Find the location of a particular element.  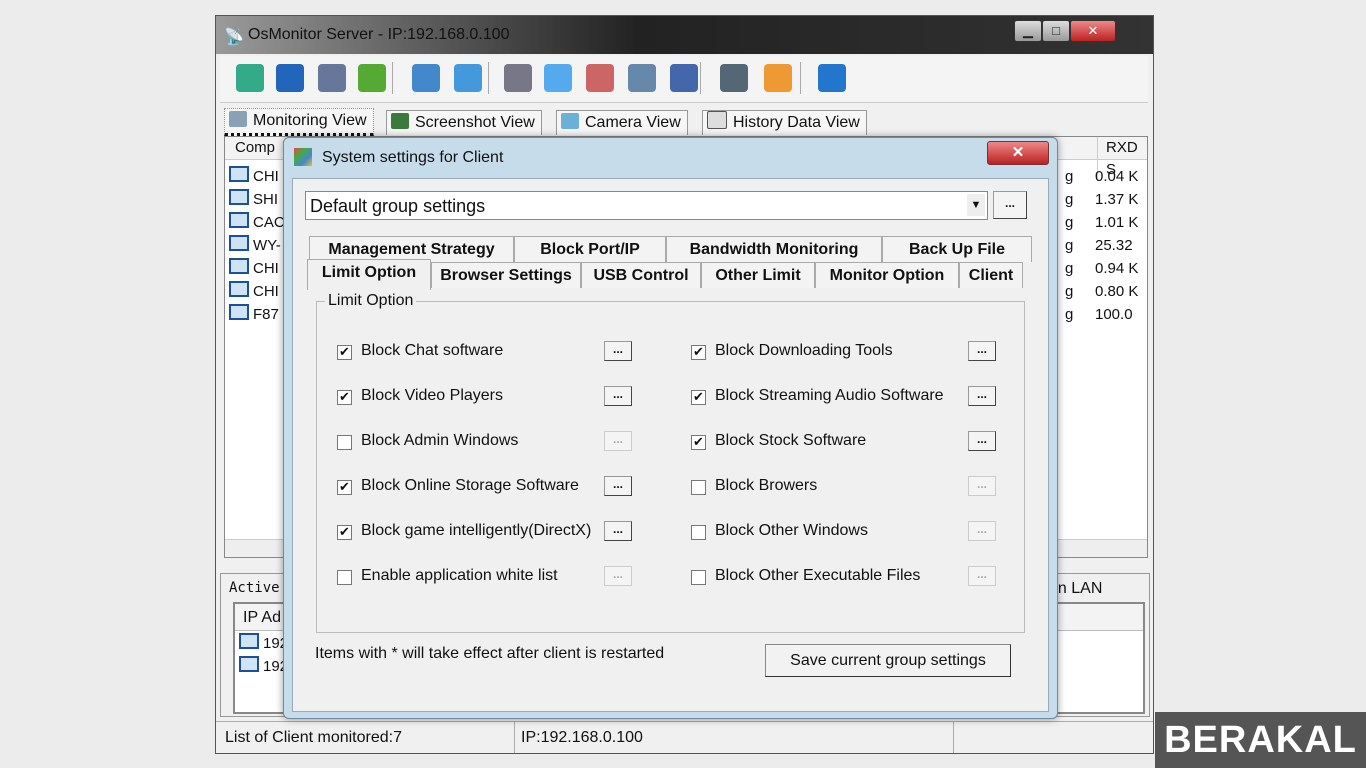

notepad-icon is located at coordinates (717, 120).